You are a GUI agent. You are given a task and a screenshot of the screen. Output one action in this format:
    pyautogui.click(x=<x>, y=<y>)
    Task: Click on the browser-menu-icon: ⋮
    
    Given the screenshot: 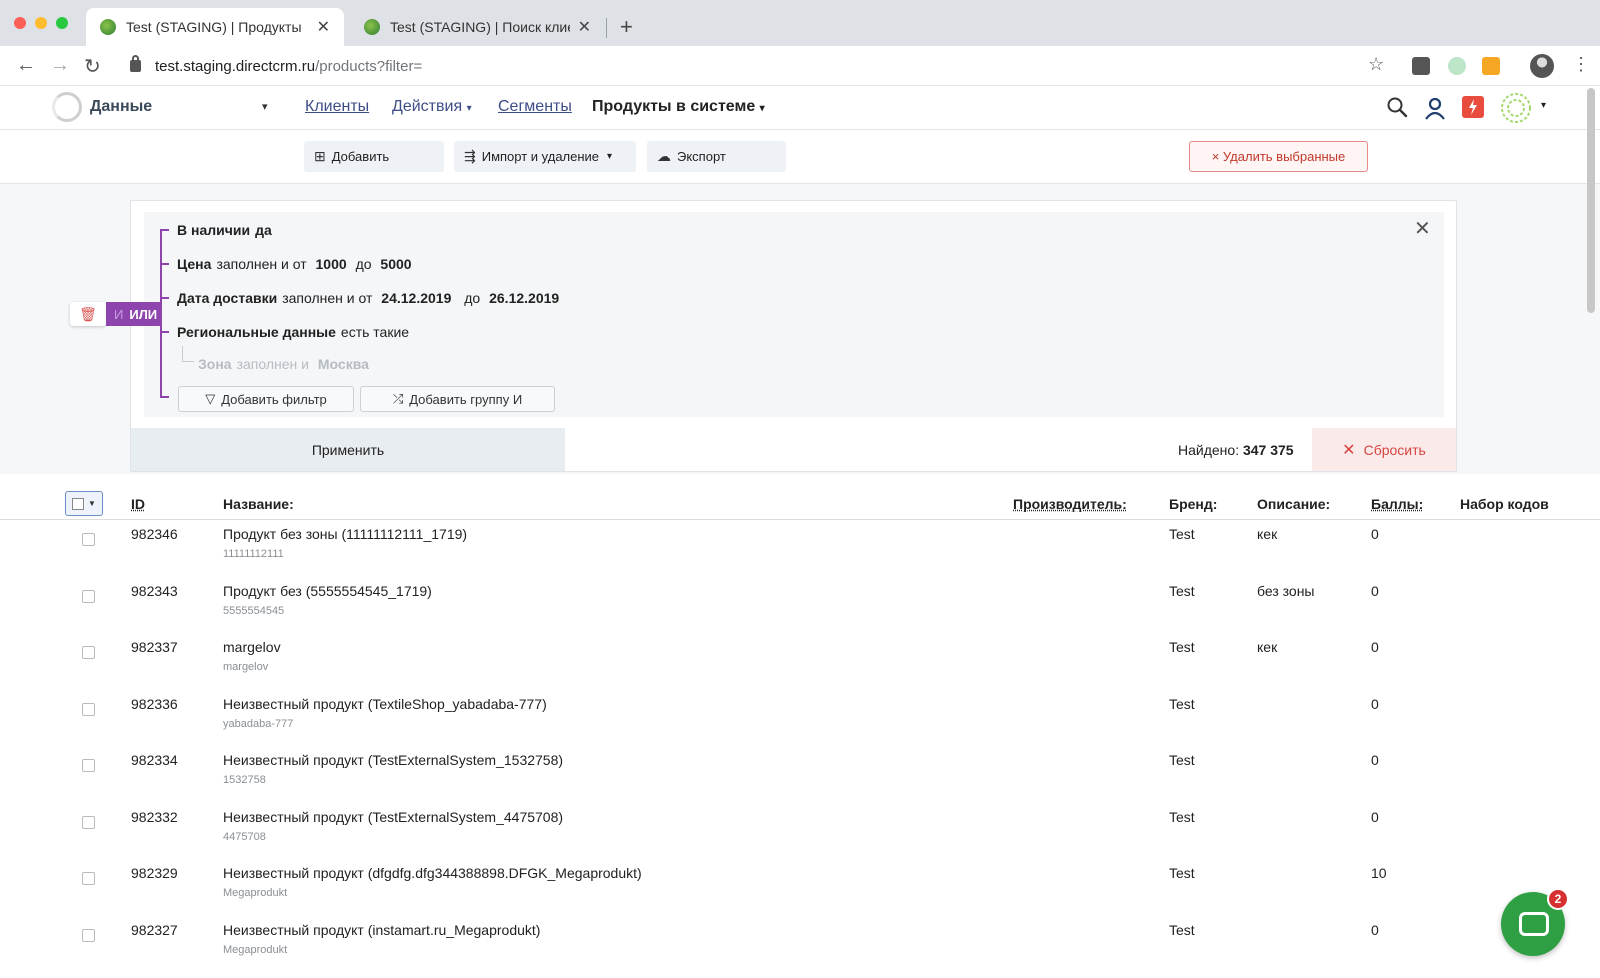 What is the action you would take?
    pyautogui.click(x=1581, y=64)
    